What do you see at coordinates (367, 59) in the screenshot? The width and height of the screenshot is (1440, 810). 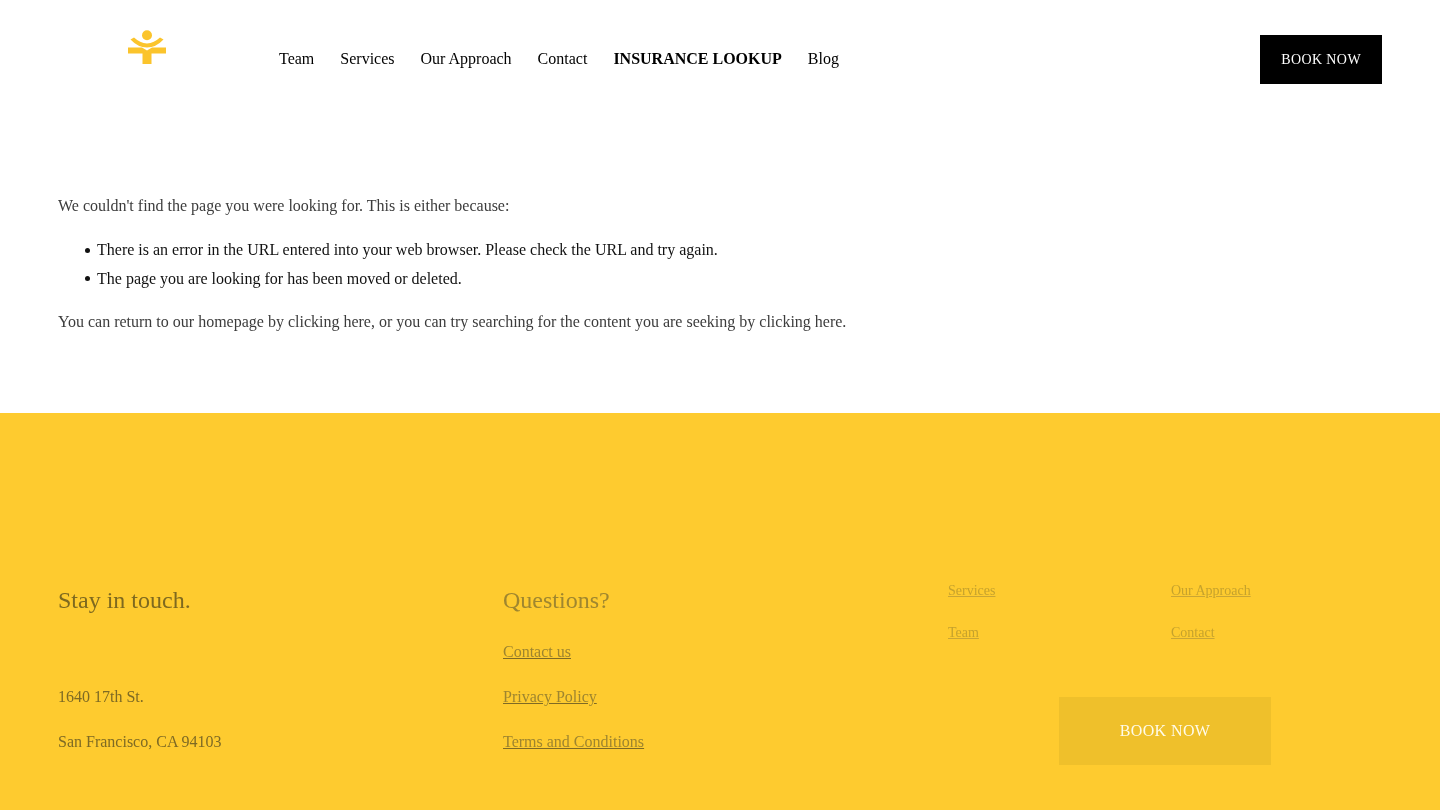 I see `nav-link: Services` at bounding box center [367, 59].